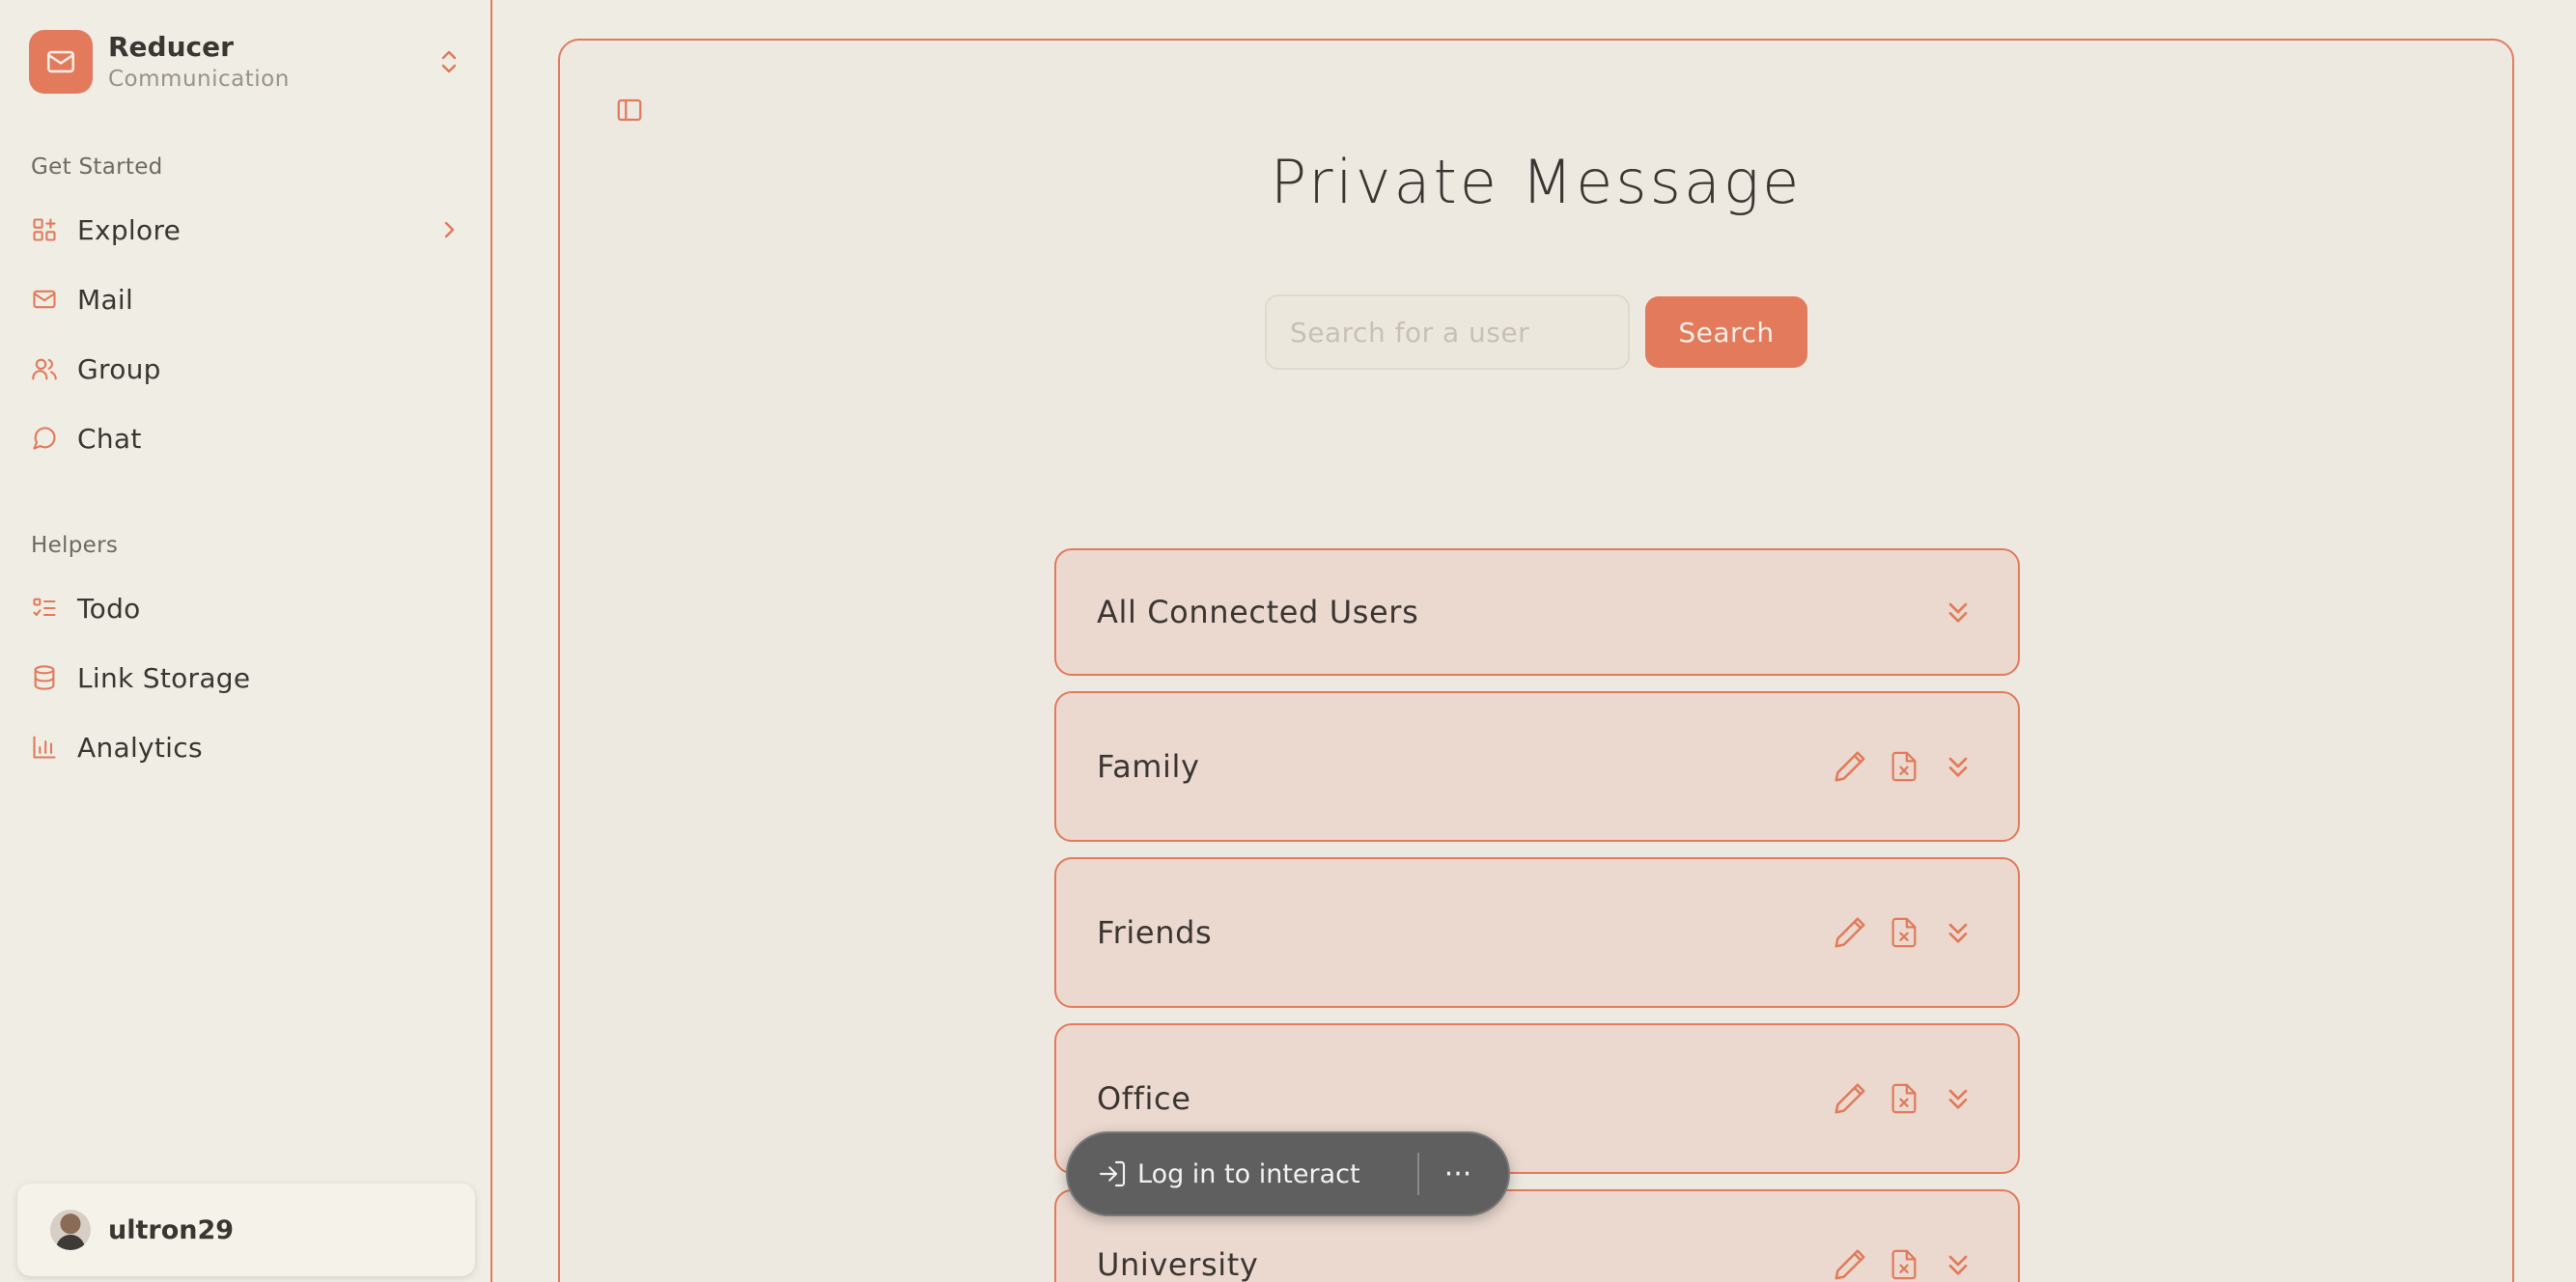 This screenshot has width=2576, height=1282. Describe the element at coordinates (44, 677) in the screenshot. I see `database-icon` at that location.